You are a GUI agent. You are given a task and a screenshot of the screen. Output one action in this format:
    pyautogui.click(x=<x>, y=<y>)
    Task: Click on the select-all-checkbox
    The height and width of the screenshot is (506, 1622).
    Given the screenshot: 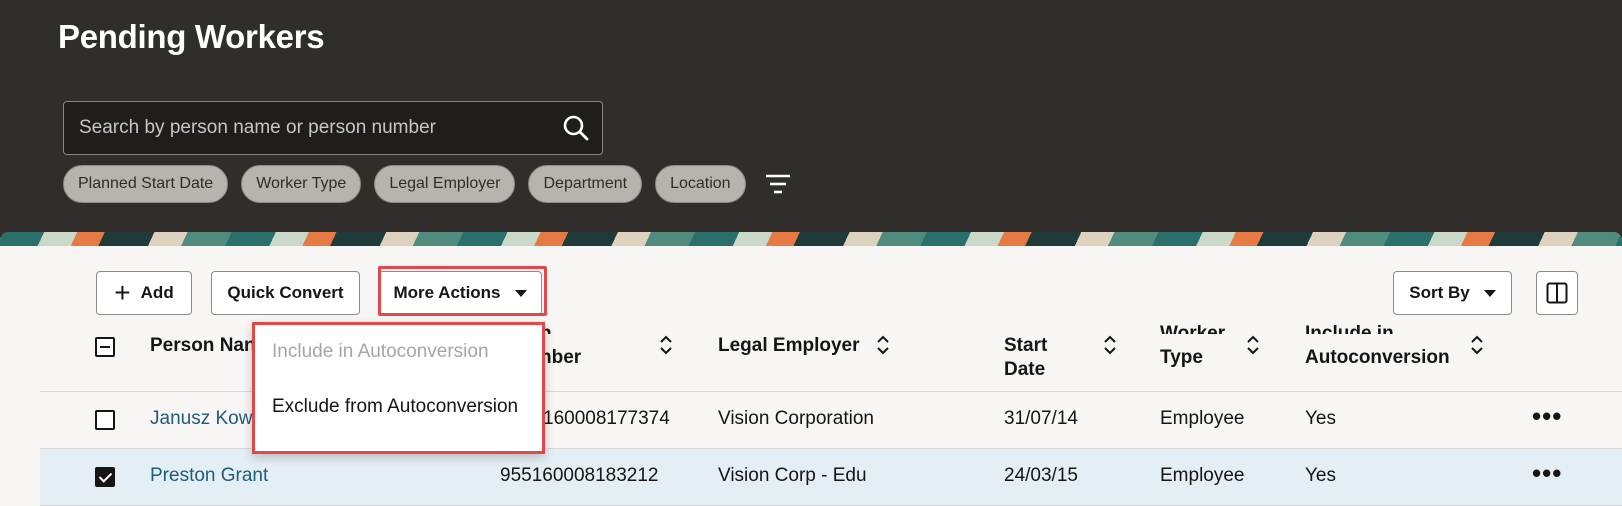 What is the action you would take?
    pyautogui.click(x=105, y=347)
    